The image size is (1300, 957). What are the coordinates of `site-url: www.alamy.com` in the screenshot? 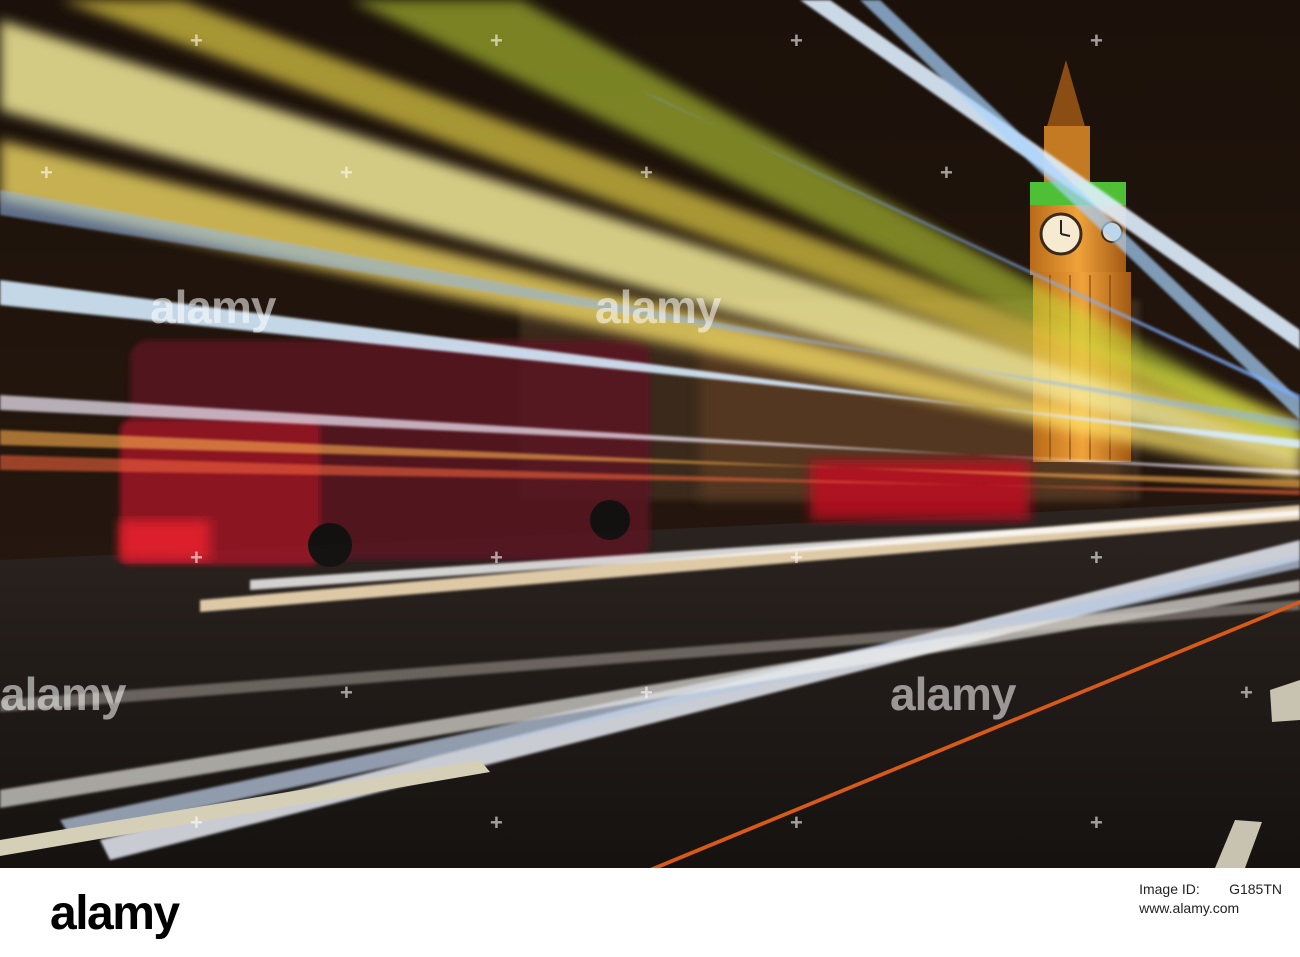 It's located at (1189, 908).